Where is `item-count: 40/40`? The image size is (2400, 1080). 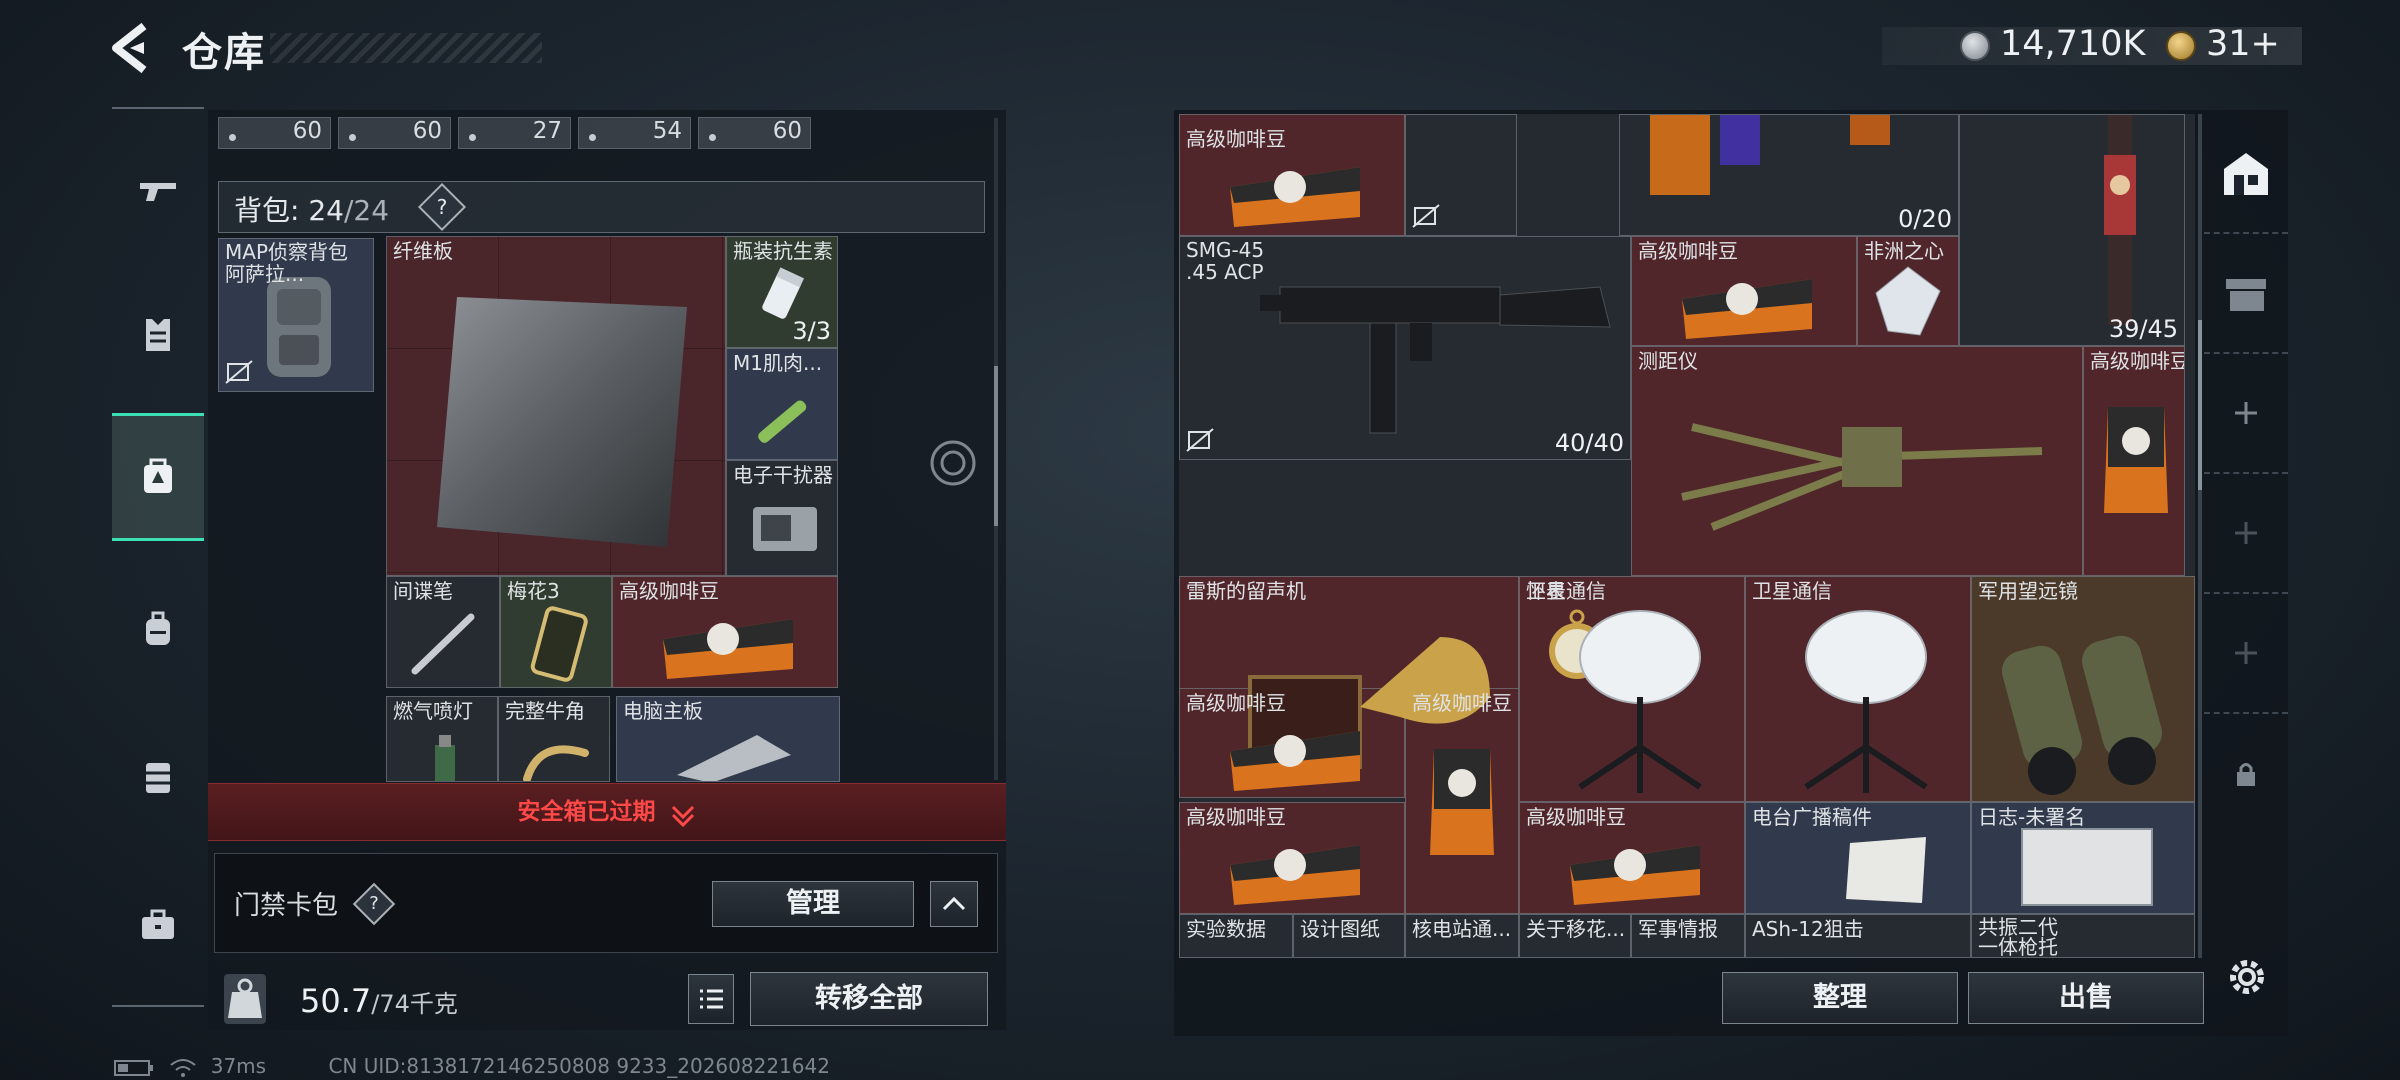
item-count: 40/40 is located at coordinates (1589, 443).